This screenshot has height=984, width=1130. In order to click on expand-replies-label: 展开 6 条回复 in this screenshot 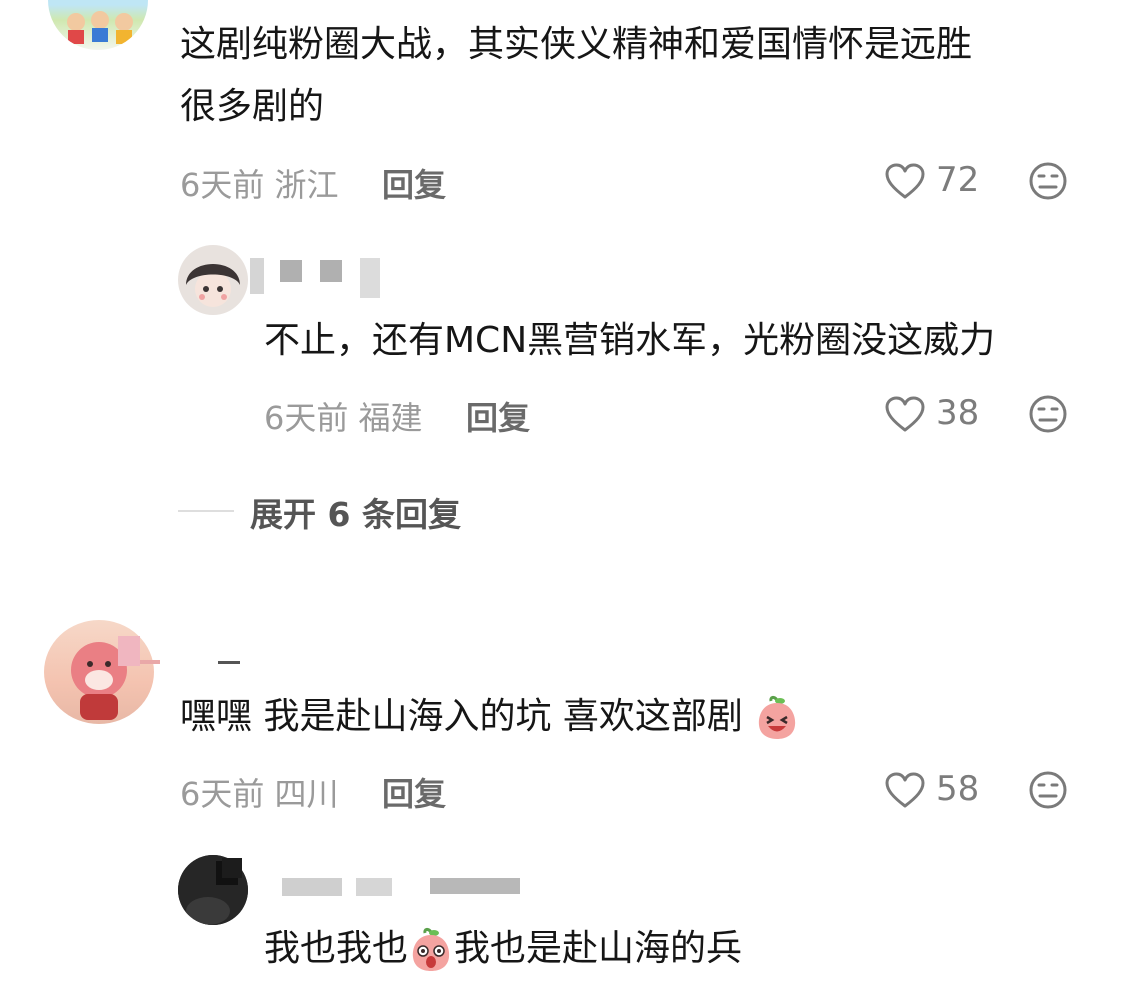, I will do `click(355, 512)`.